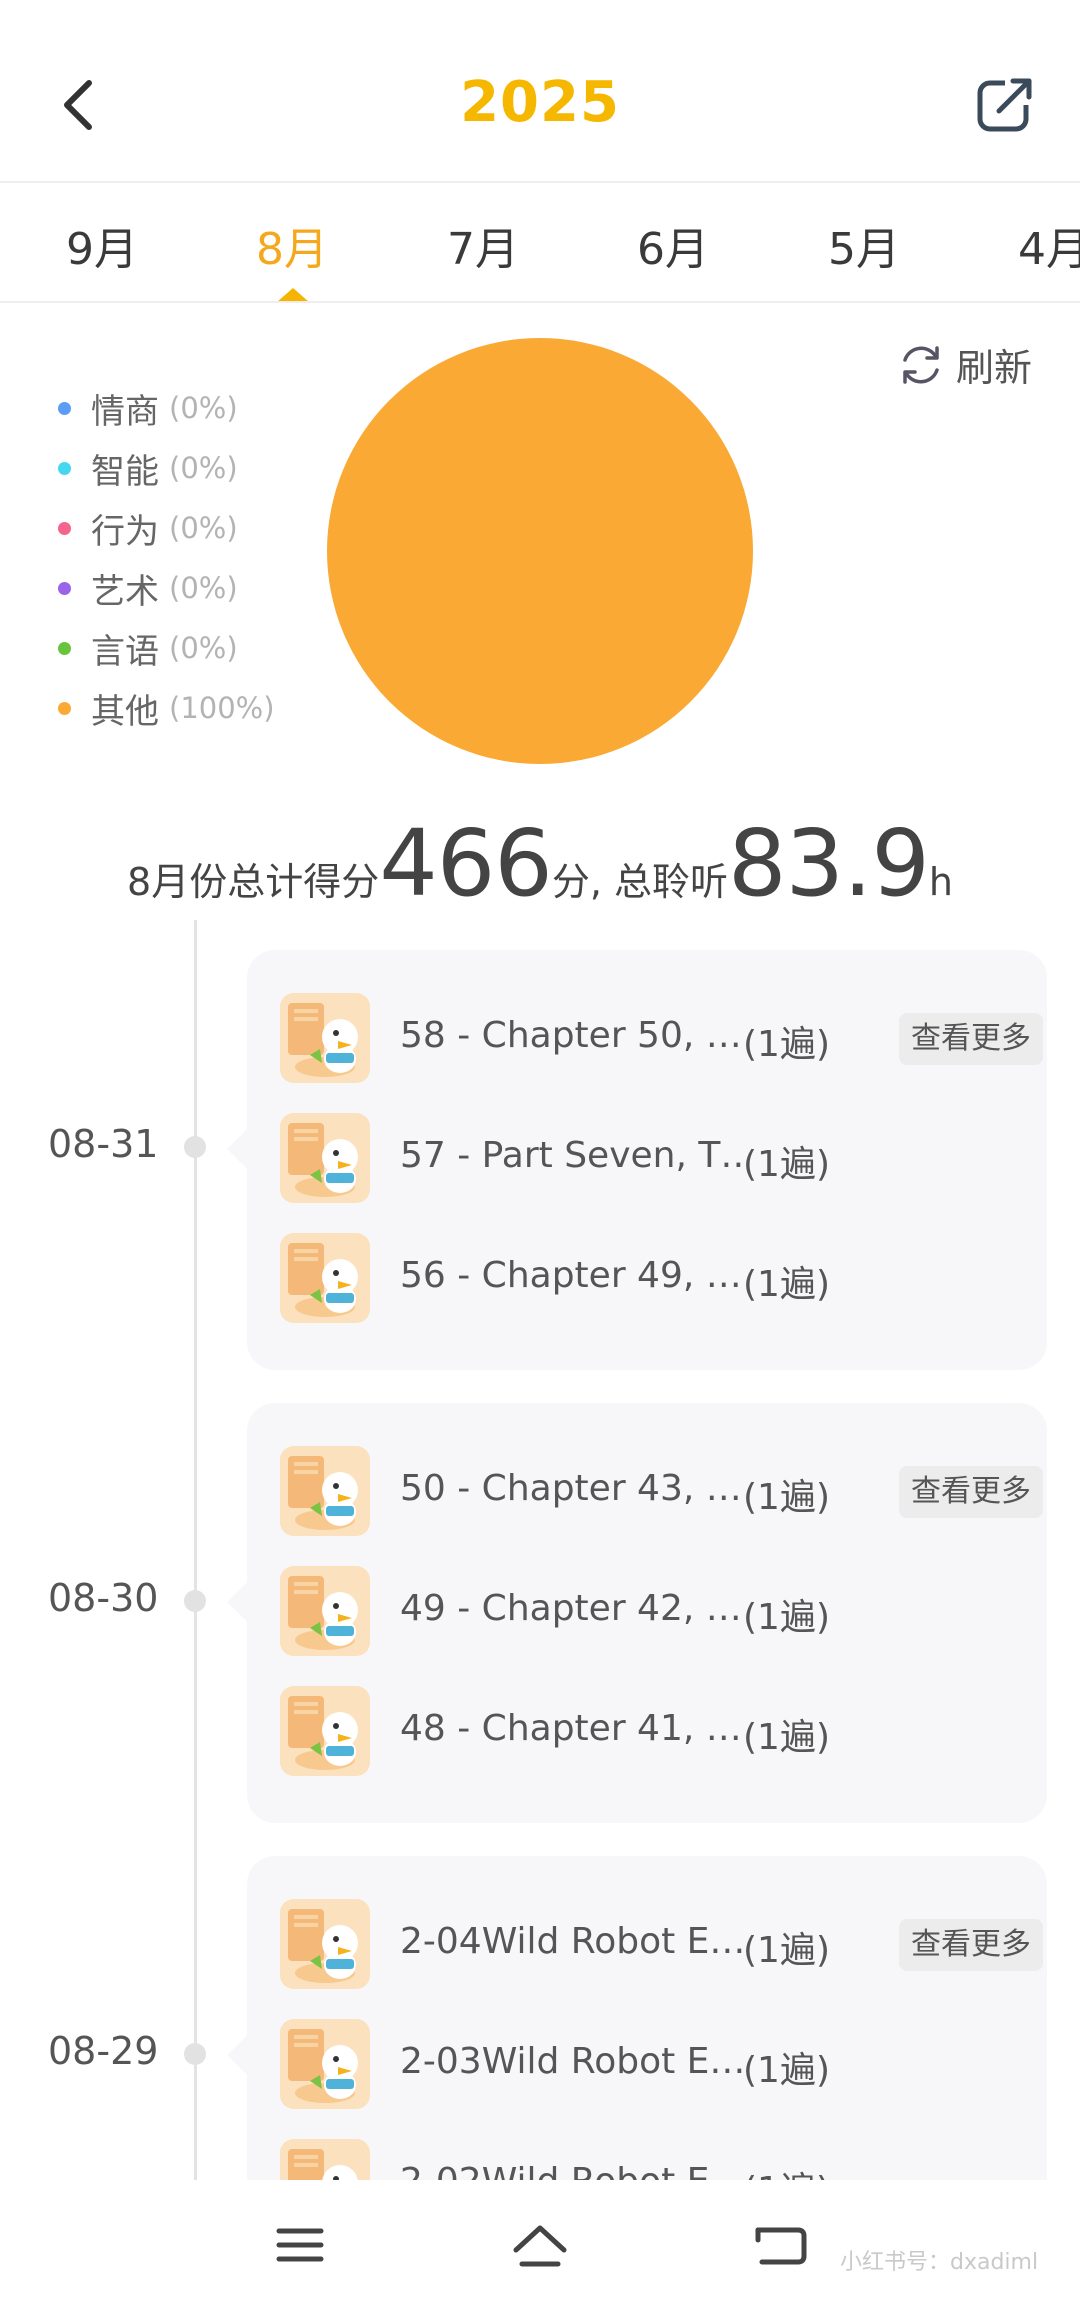  I want to click on legend-label: 行为, so click(125, 531).